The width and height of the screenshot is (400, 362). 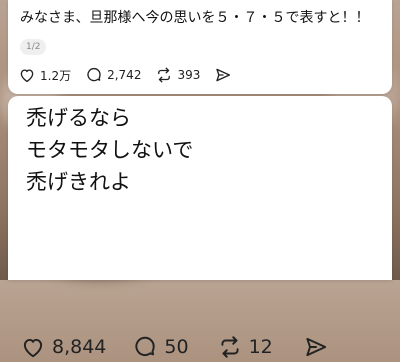 I want to click on reply-button: 50, so click(x=160, y=347).